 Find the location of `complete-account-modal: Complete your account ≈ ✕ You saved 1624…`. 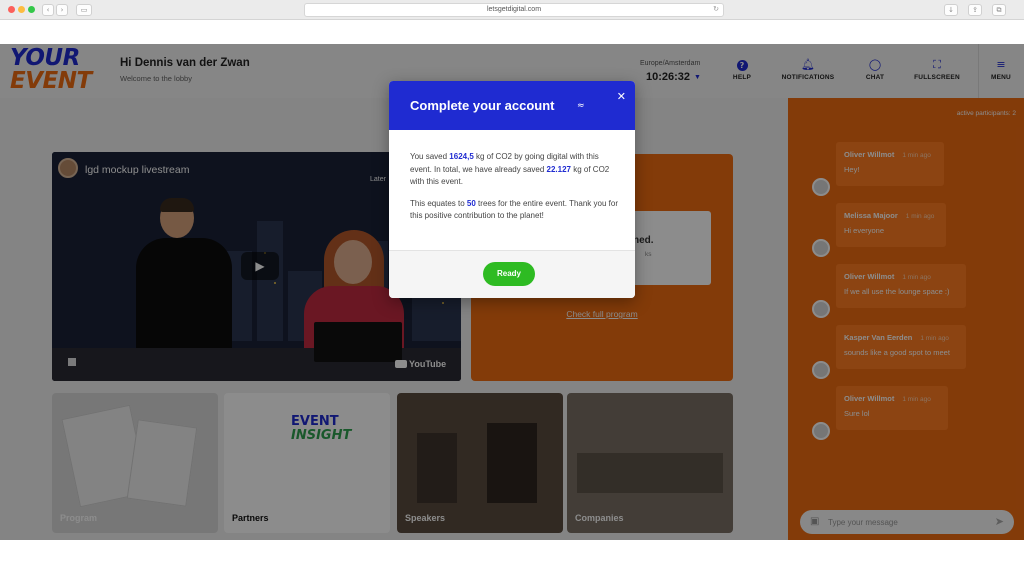

complete-account-modal: Complete your account ≈ ✕ You saved 1624… is located at coordinates (512, 189).